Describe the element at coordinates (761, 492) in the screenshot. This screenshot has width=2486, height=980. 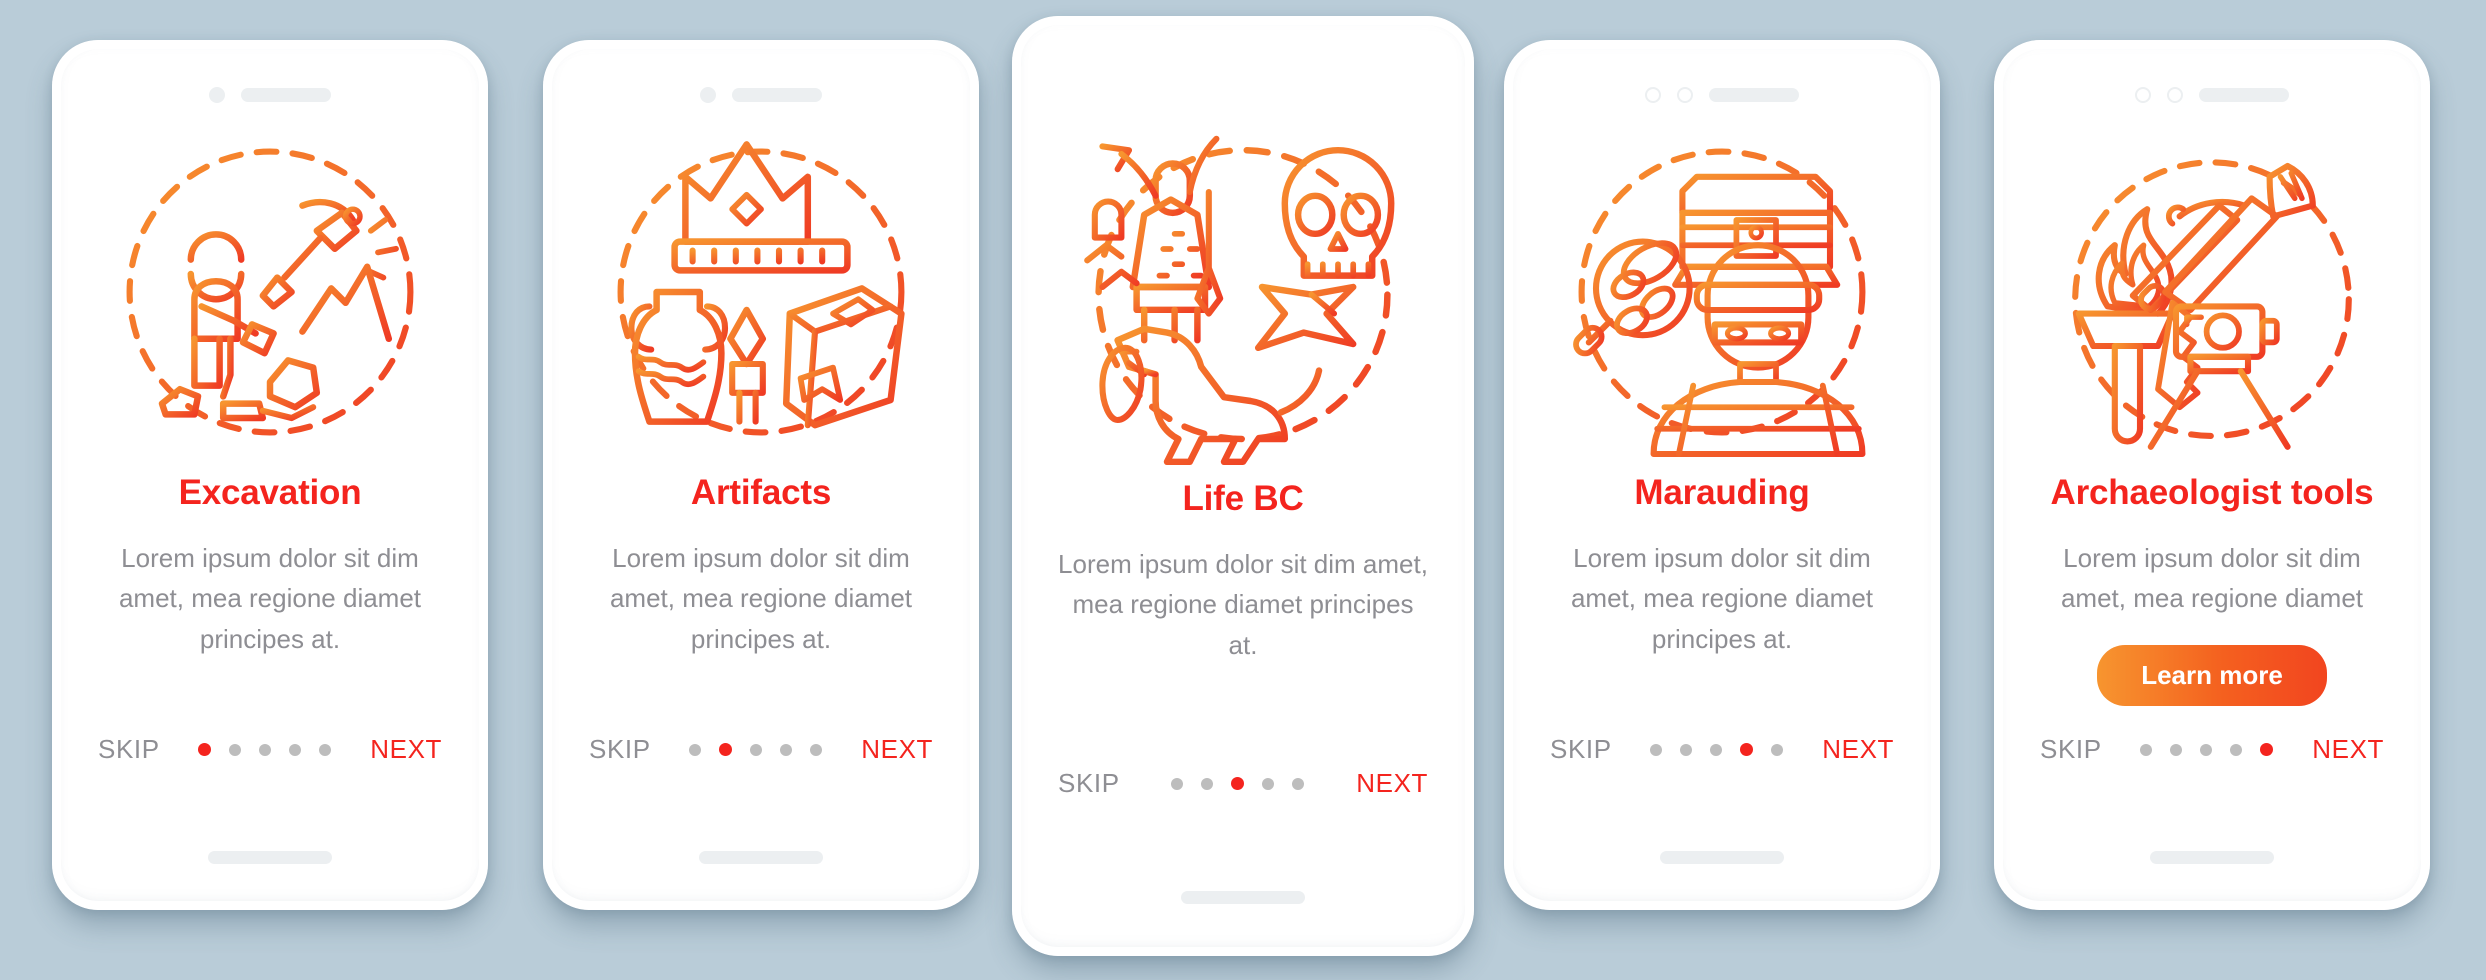
I see `page-title: Artifacts` at that location.